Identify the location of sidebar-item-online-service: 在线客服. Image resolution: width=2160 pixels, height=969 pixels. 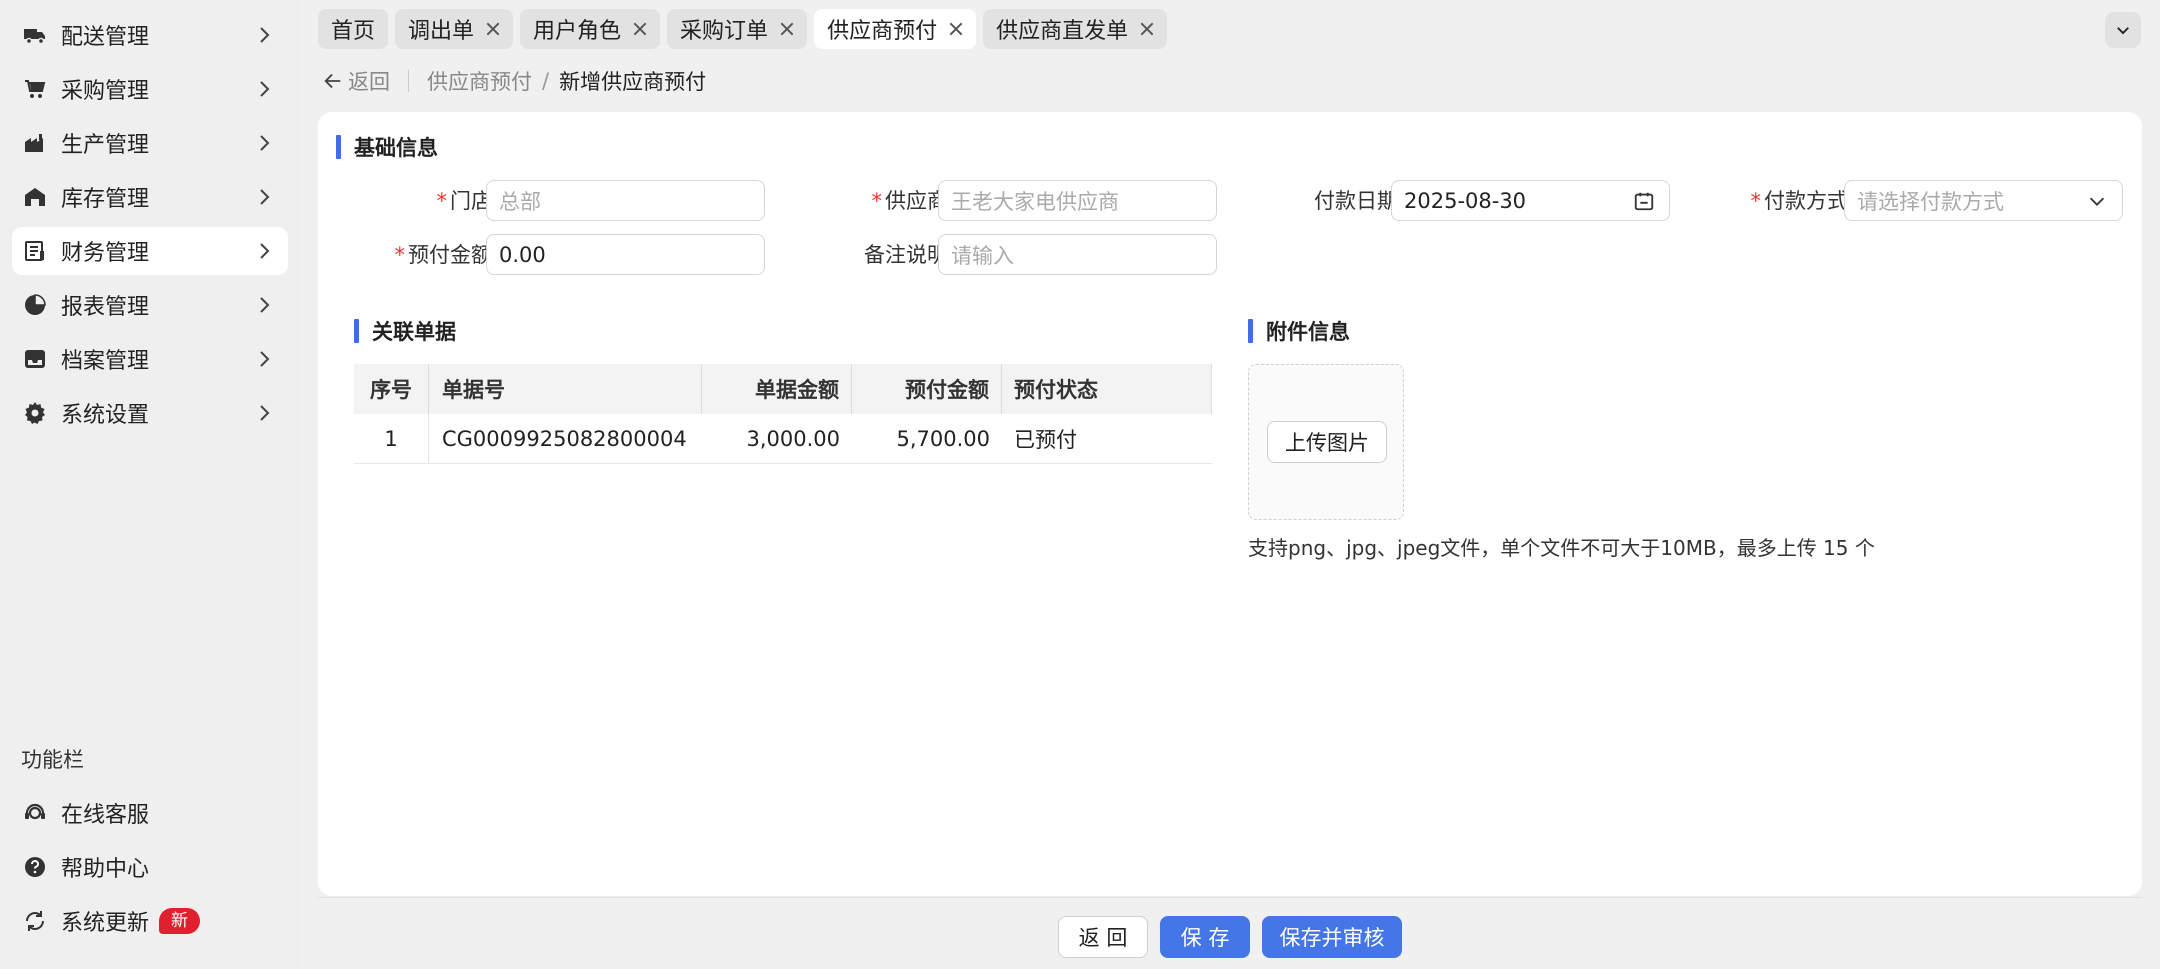
(150, 813).